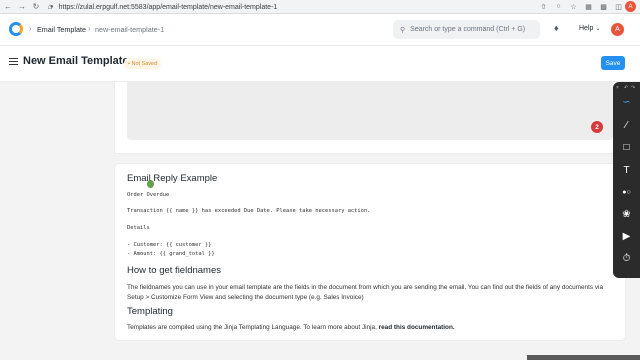 The width and height of the screenshot is (640, 360). I want to click on back-icon: ←, so click(8, 7).